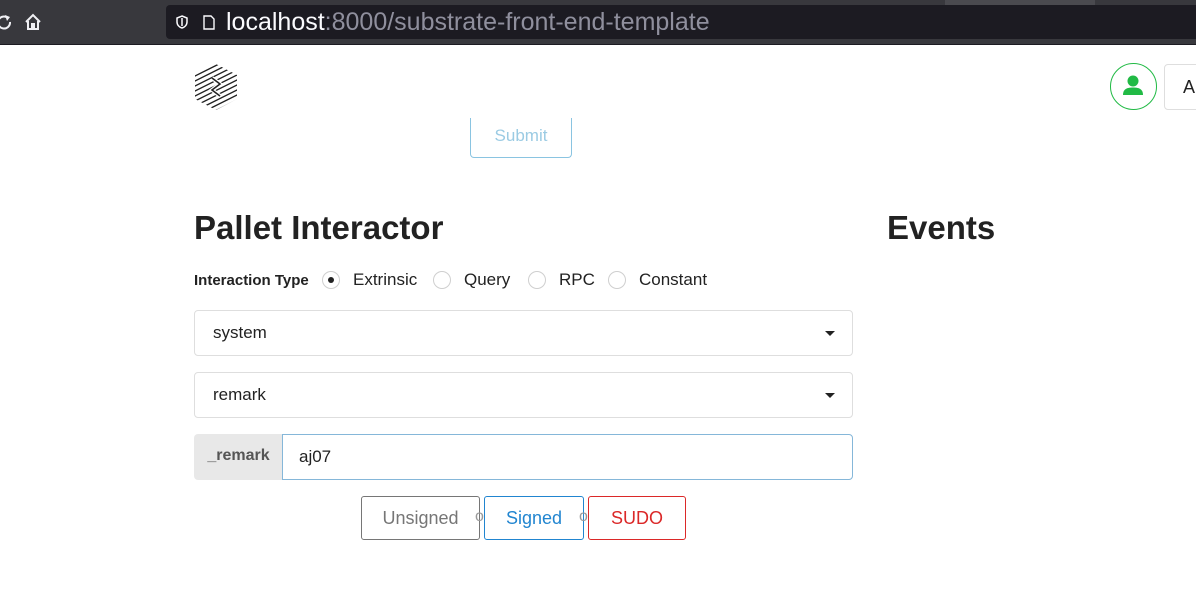 This screenshot has width=1196, height=592. Describe the element at coordinates (521, 138) in the screenshot. I see `submit-button: Submit` at that location.